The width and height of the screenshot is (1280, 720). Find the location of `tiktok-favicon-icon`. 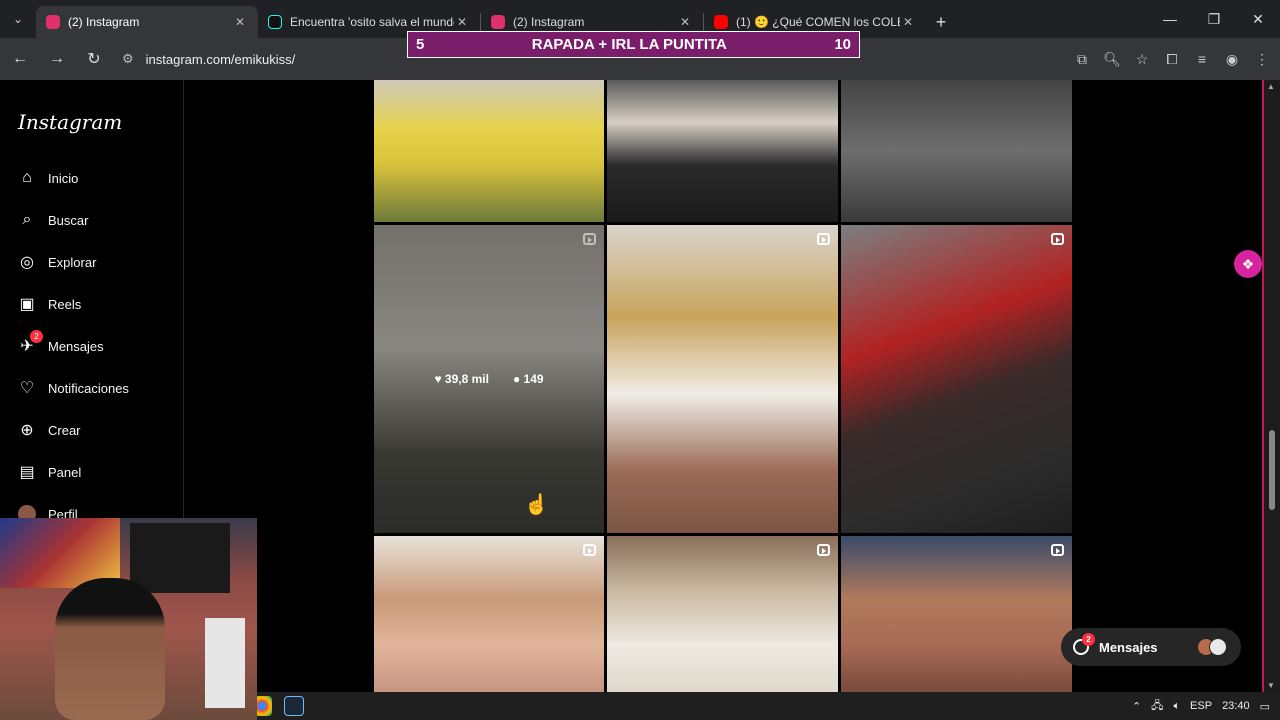

tiktok-favicon-icon is located at coordinates (275, 22).